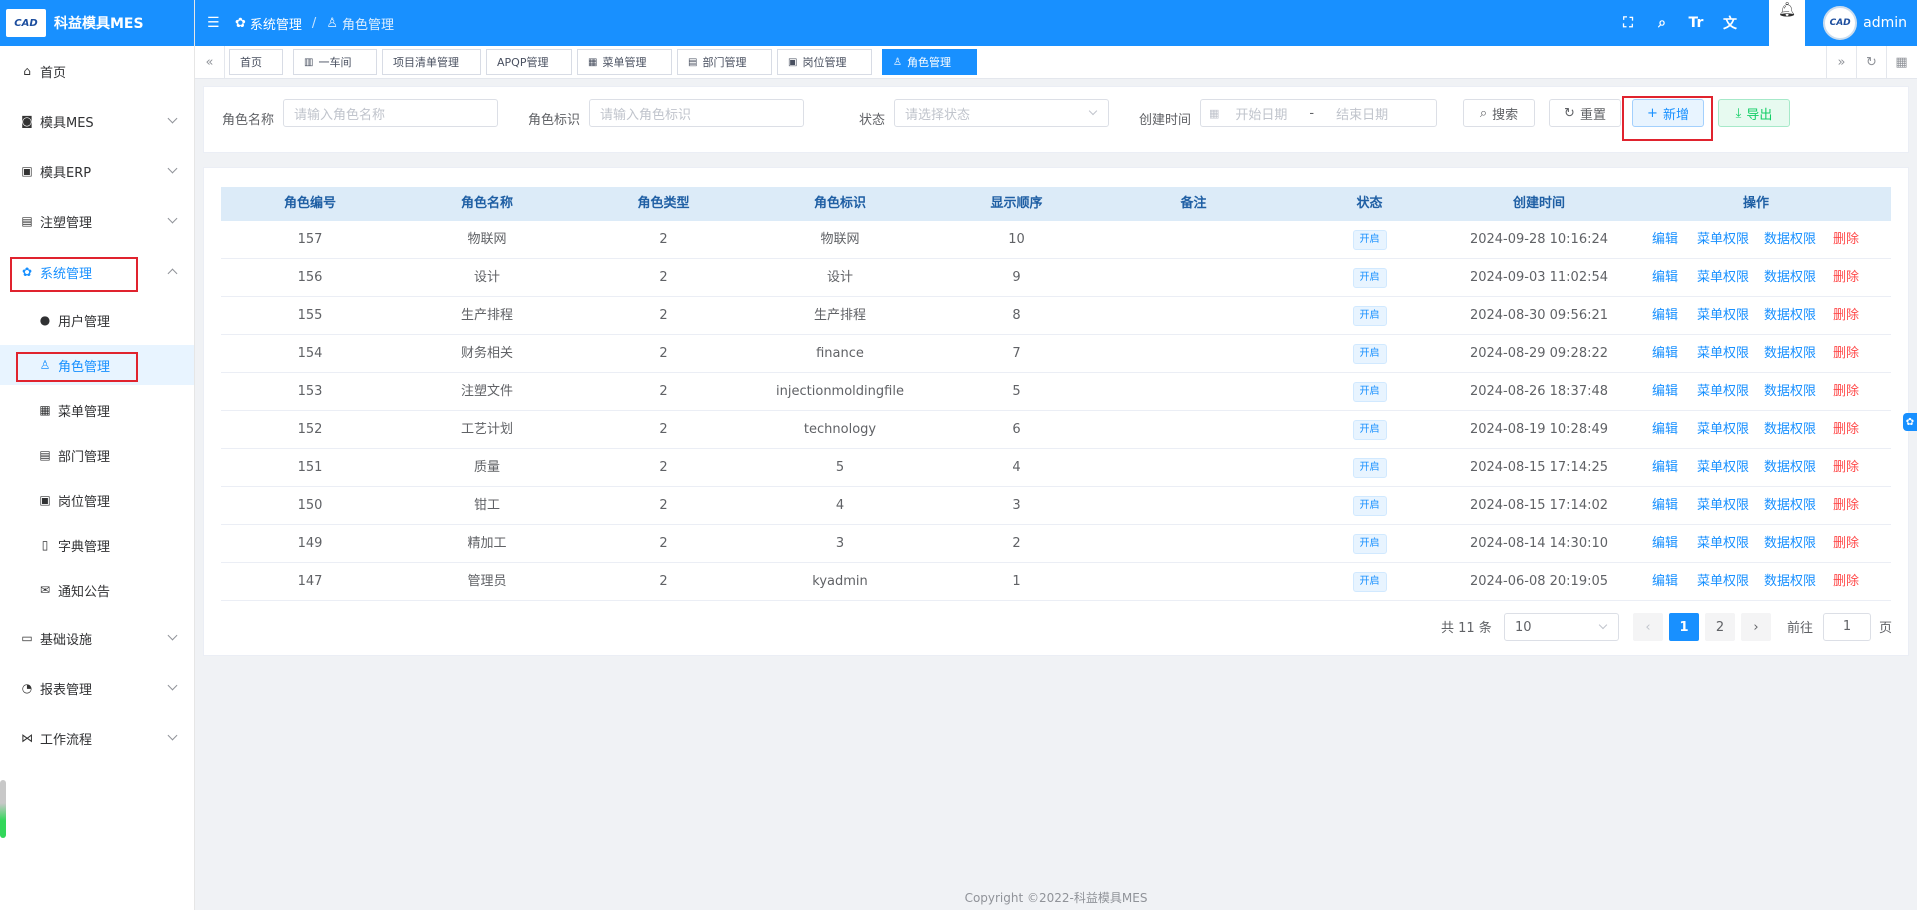  What do you see at coordinates (1787, 23) in the screenshot?
I see `bell-icon: 🔔︎` at bounding box center [1787, 23].